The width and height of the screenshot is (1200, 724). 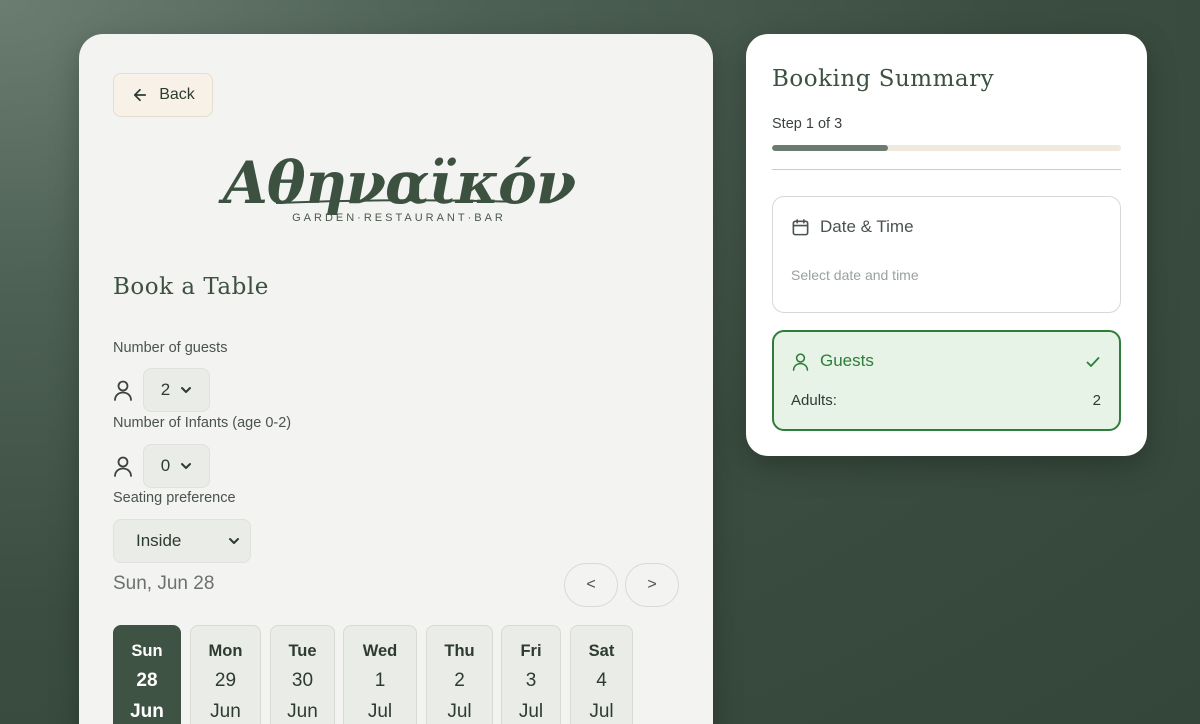 I want to click on back-button-label: Back, so click(x=177, y=94).